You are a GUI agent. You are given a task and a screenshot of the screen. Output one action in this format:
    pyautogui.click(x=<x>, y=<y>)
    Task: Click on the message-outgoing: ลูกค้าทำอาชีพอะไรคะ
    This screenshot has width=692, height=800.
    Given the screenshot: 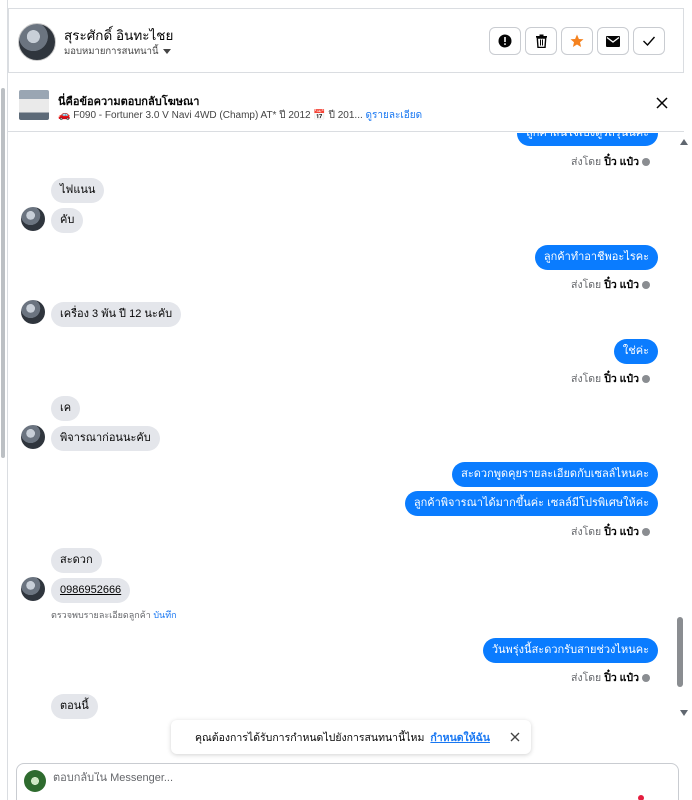 What is the action you would take?
    pyautogui.click(x=596, y=257)
    